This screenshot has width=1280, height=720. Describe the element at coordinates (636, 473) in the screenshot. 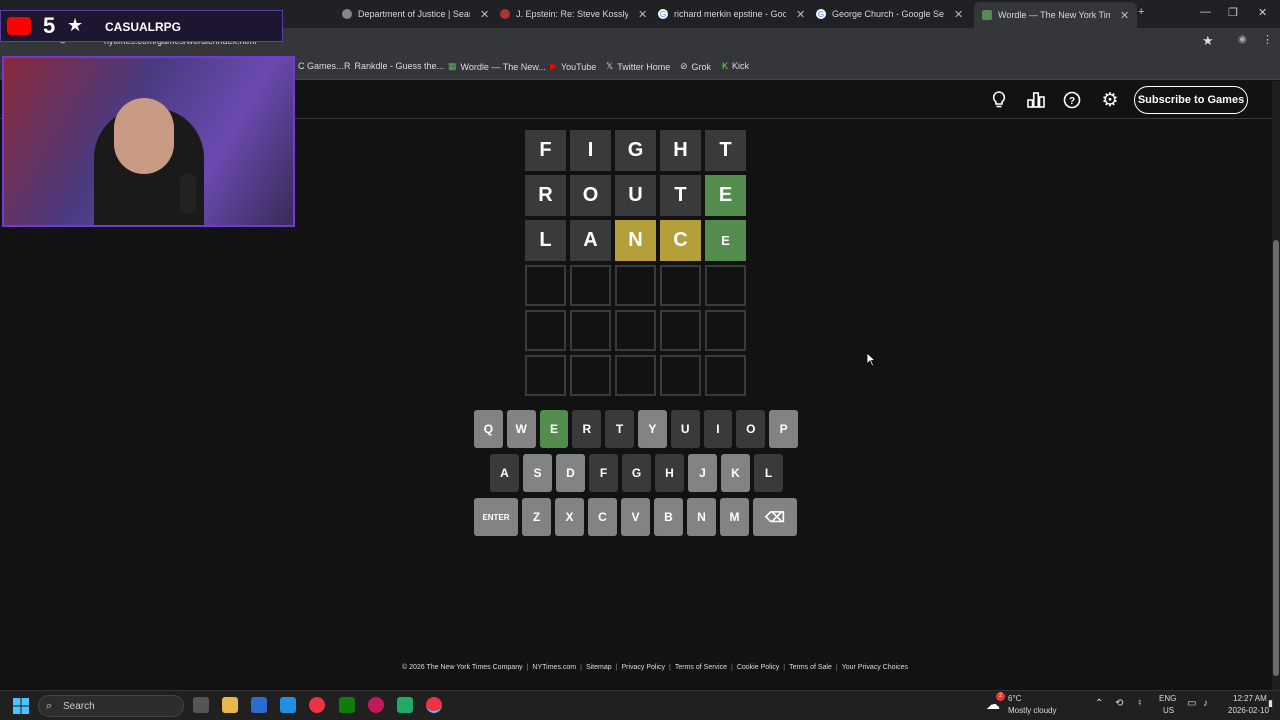

I see `key-g: G` at that location.